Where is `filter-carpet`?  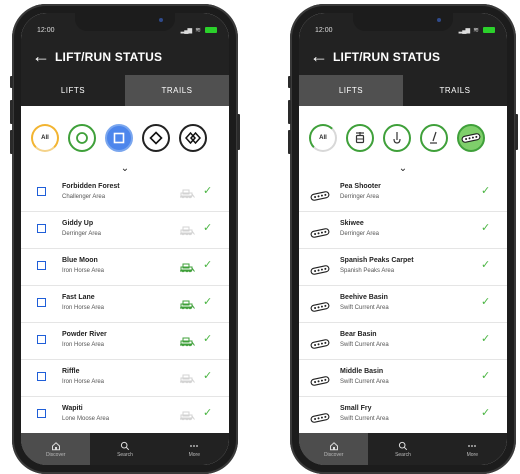 filter-carpet is located at coordinates (471, 138).